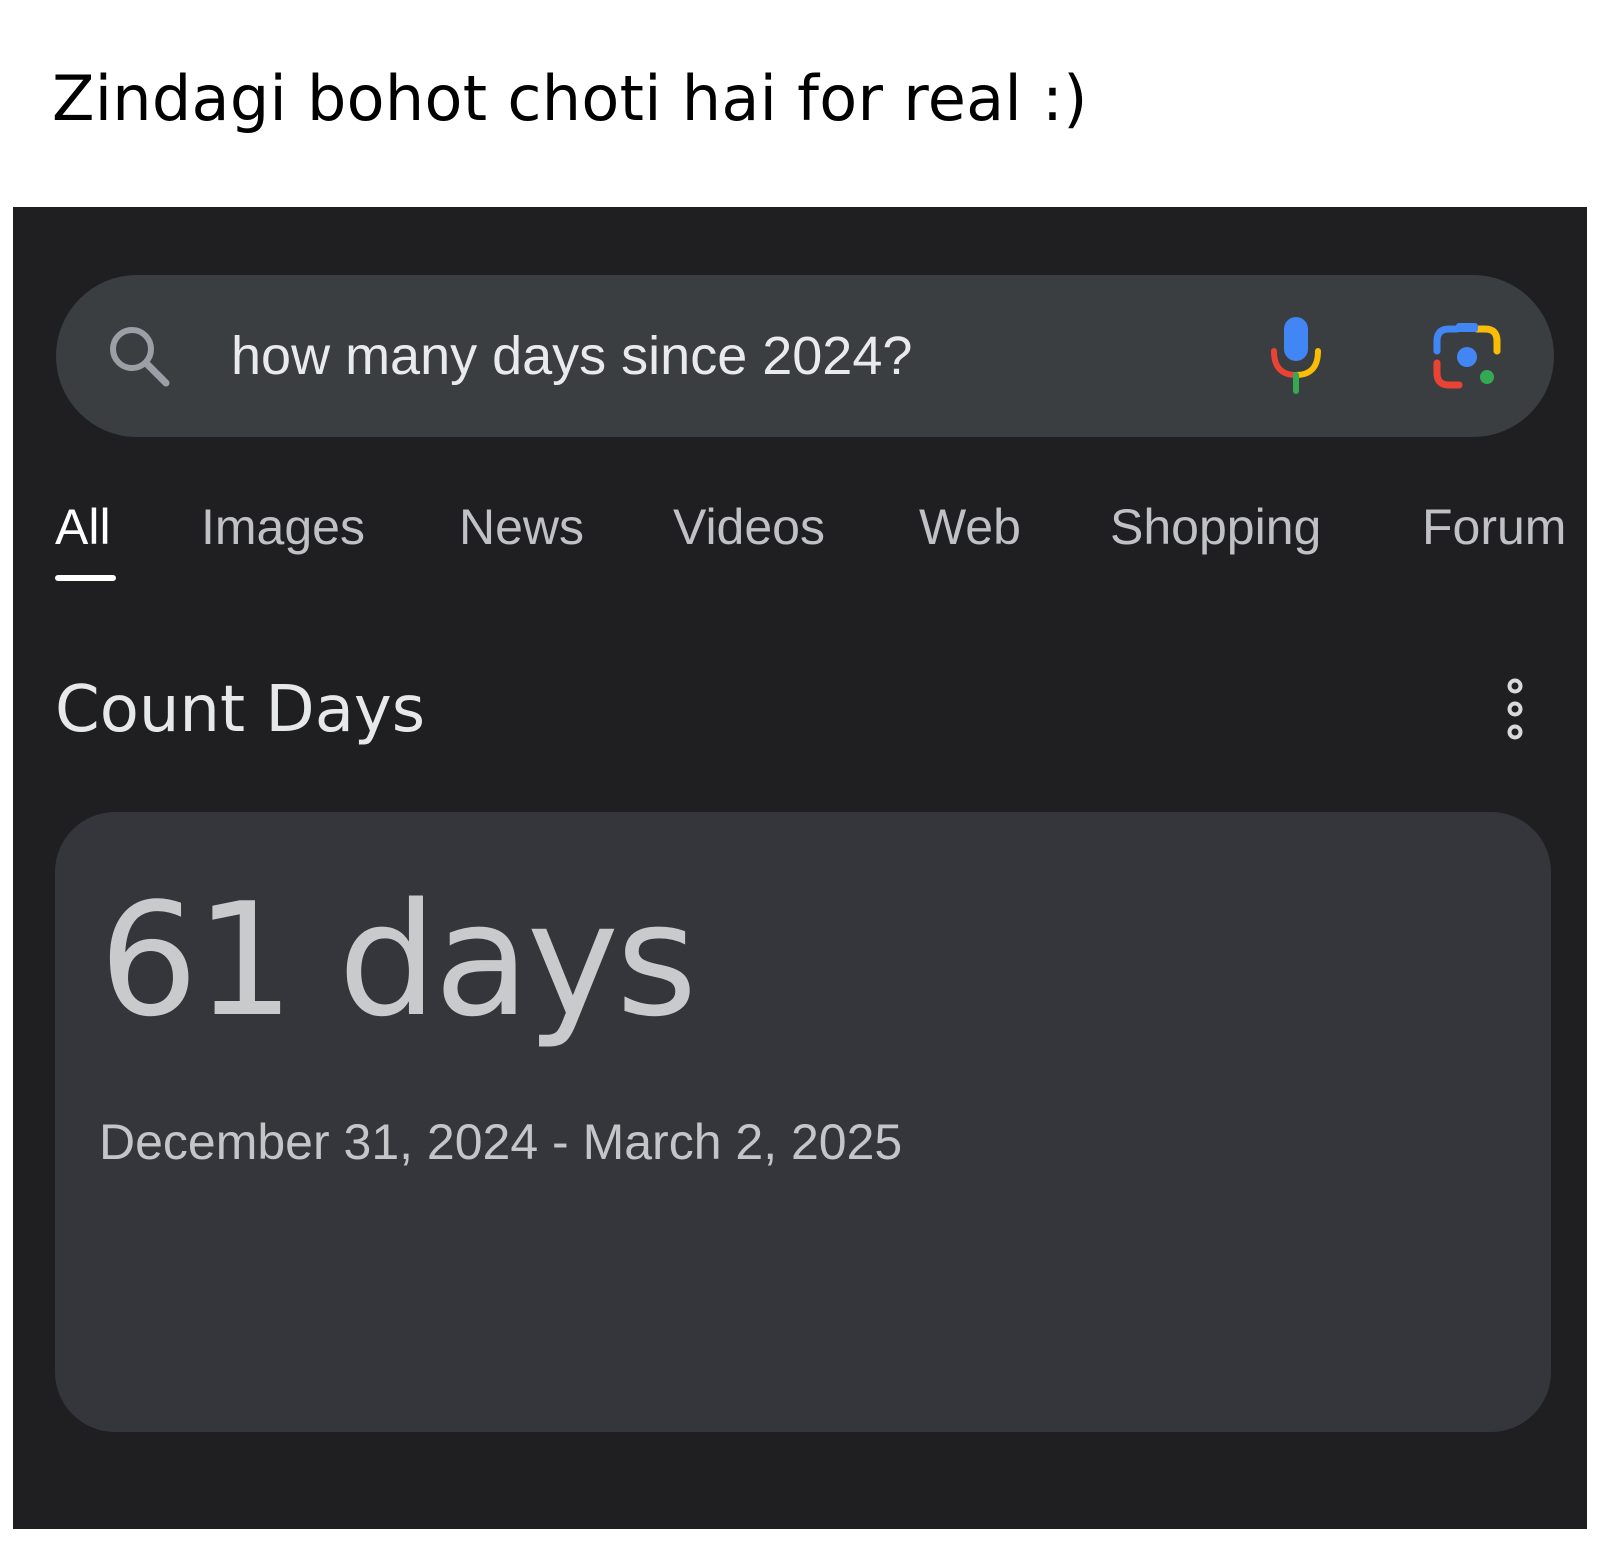  What do you see at coordinates (139, 356) in the screenshot?
I see `search-icon` at bounding box center [139, 356].